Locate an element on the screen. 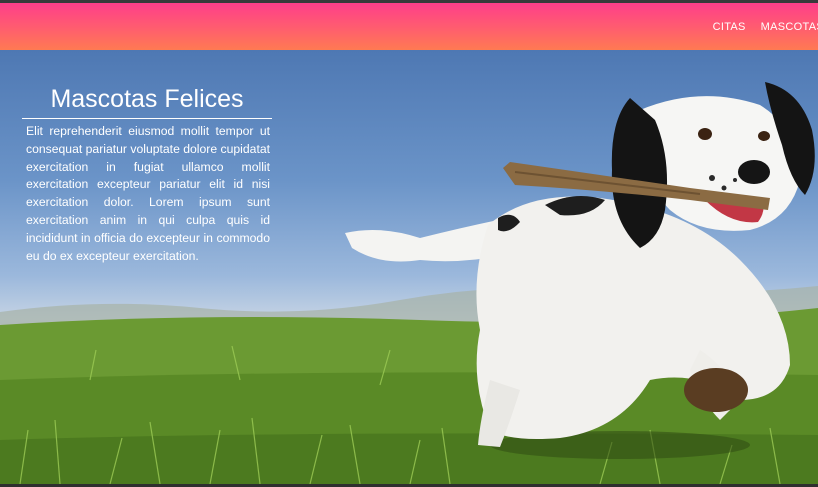  top-navbar: CITAS MASCOTAS is located at coordinates (409, 26).